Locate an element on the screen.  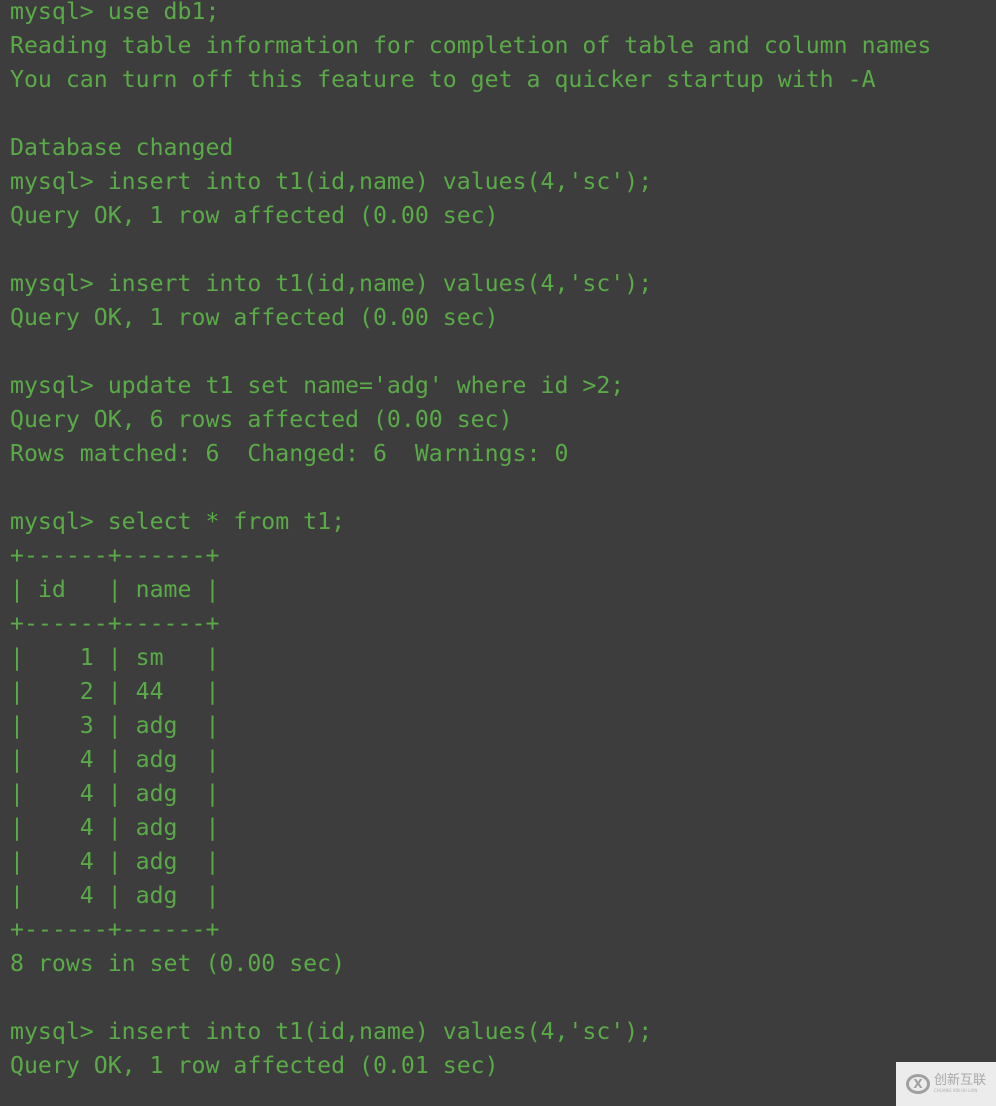
table-line: | id | name | is located at coordinates (115, 589).